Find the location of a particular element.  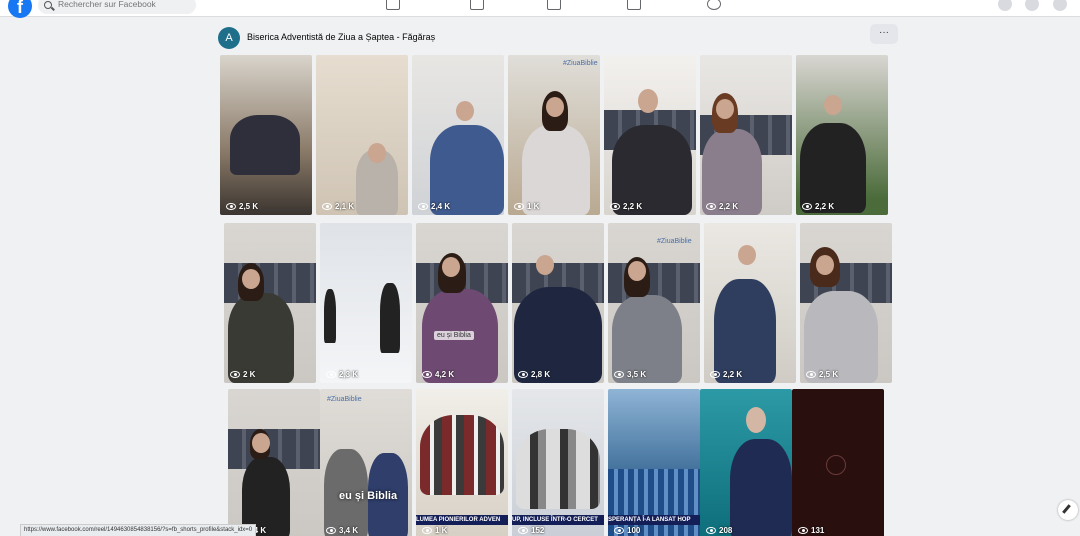

pencil-icon is located at coordinates (1066, 509).